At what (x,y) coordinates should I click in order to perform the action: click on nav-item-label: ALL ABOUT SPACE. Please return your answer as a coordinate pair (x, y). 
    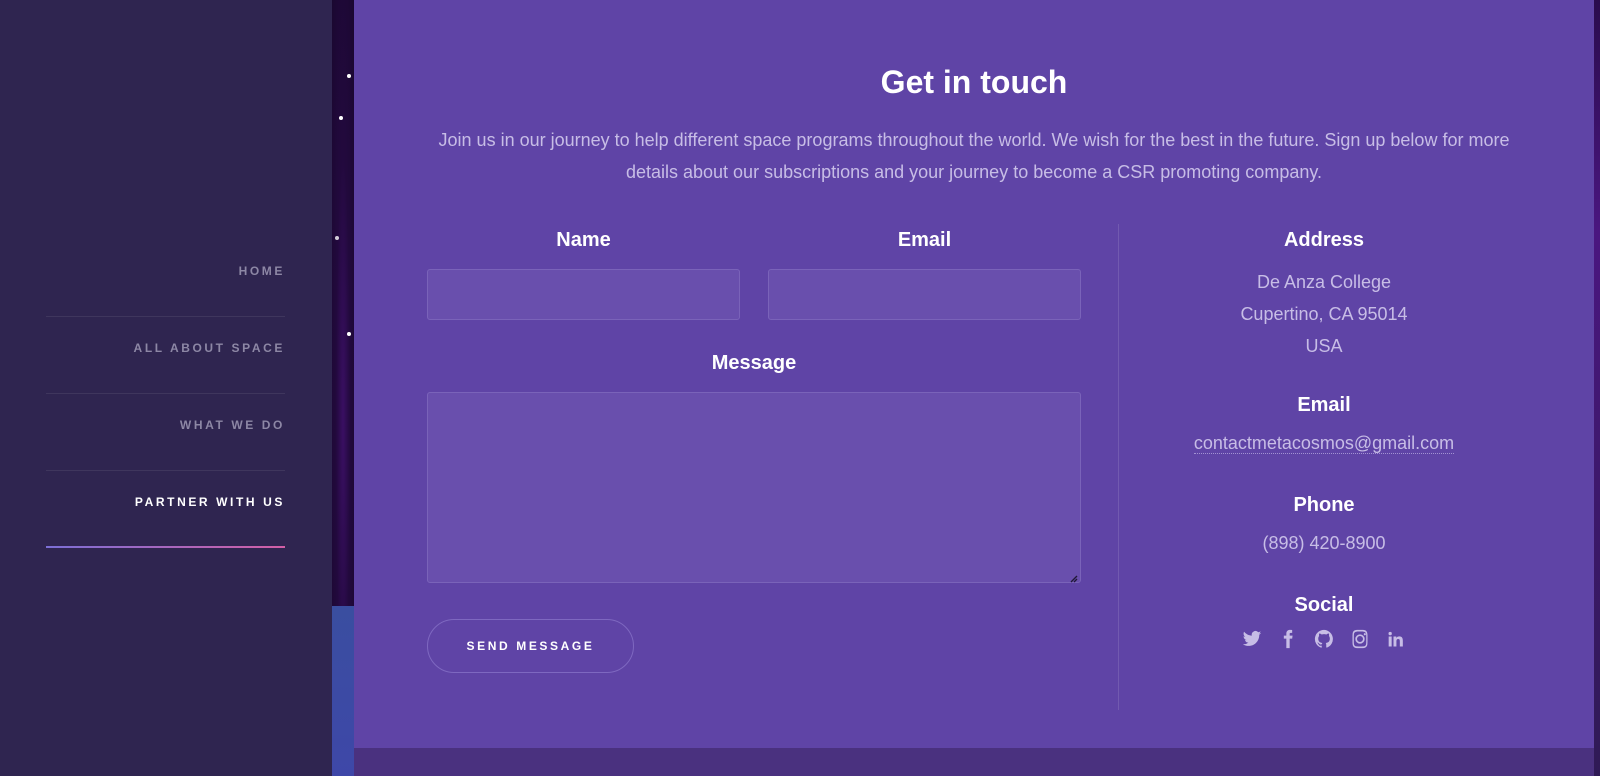
    Looking at the image, I should click on (209, 348).